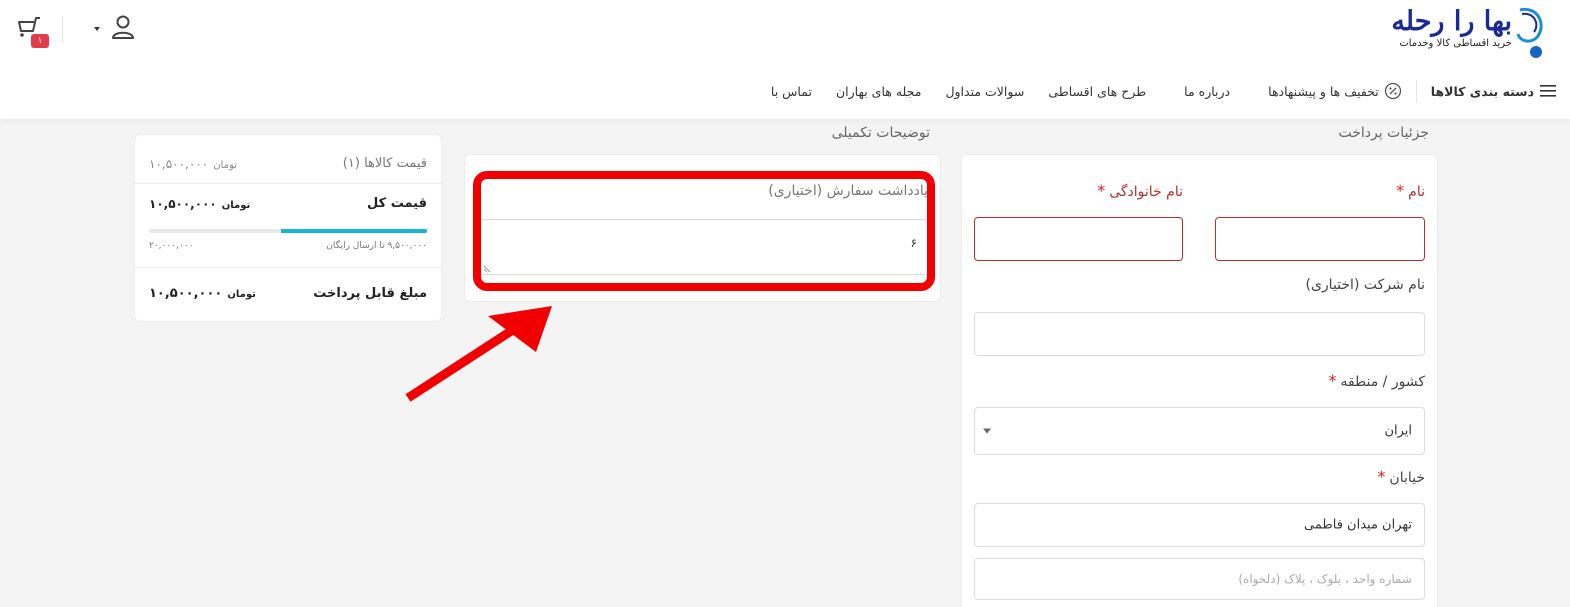  Describe the element at coordinates (183, 204) in the screenshot. I see `total-price-amount: ۱۰,۵۰۰,۰۰۰` at that location.